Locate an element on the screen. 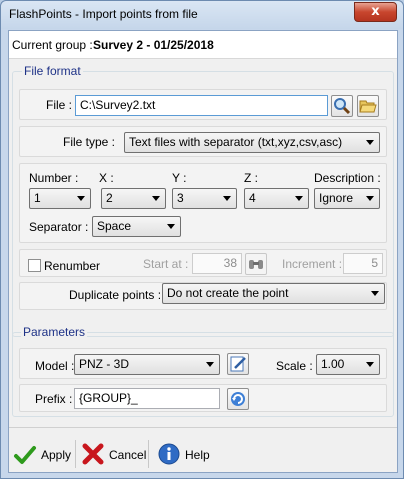 This screenshot has width=404, height=479. renumber-checkbox is located at coordinates (34, 265).